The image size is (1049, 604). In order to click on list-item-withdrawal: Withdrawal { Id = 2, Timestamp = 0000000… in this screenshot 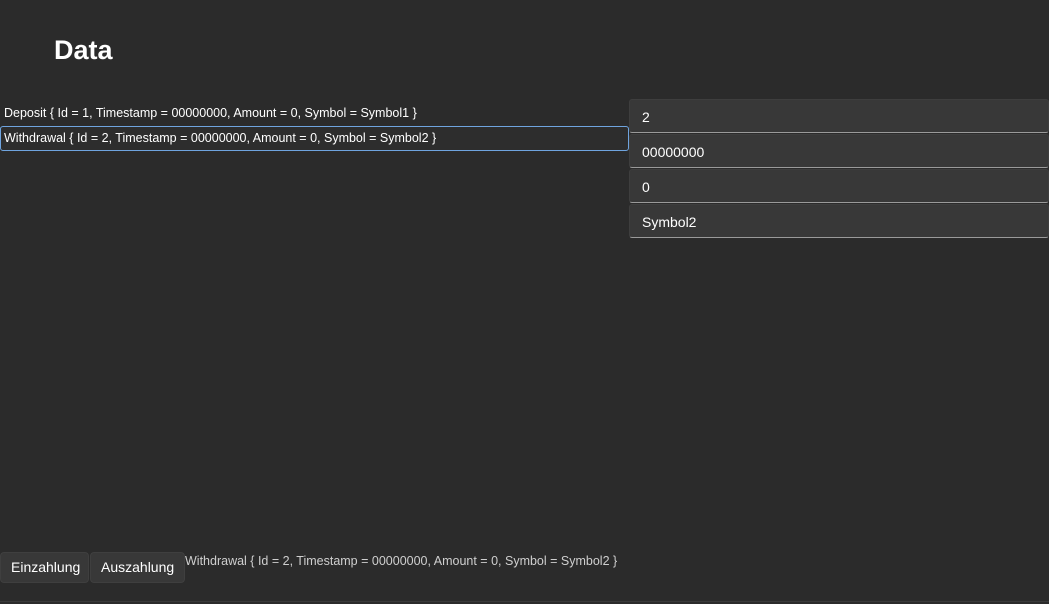, I will do `click(314, 138)`.